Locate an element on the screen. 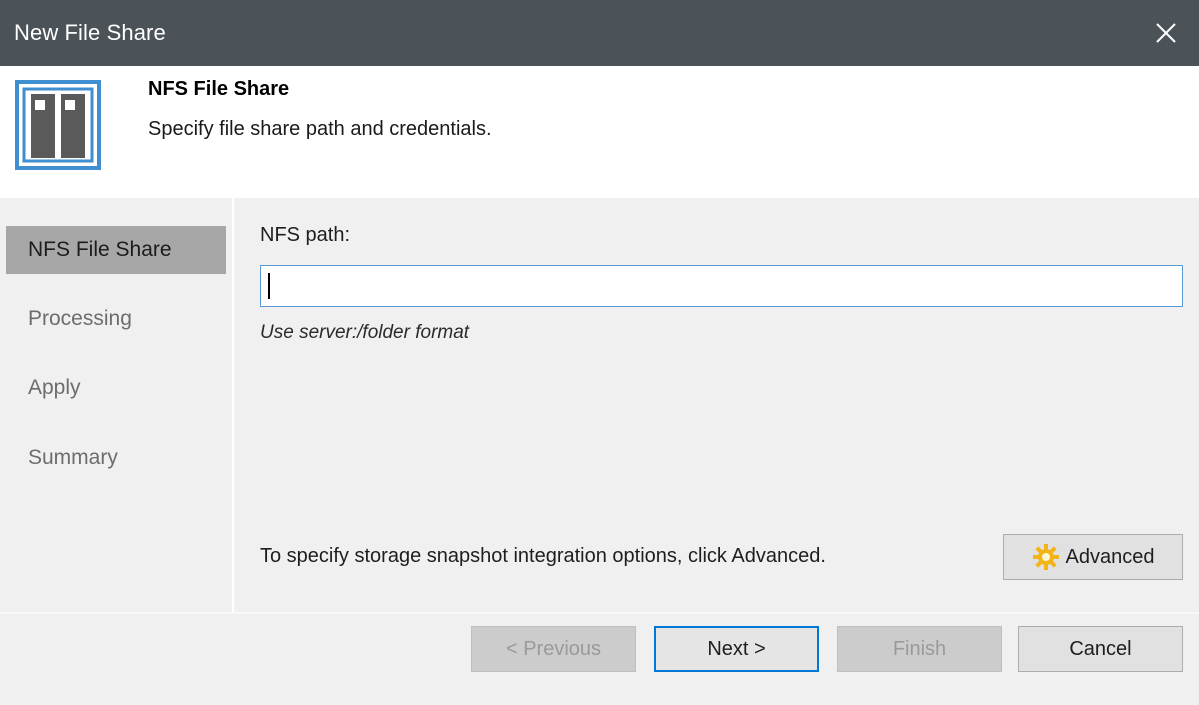 The image size is (1199, 705). advanced-button: Advanced is located at coordinates (1093, 557).